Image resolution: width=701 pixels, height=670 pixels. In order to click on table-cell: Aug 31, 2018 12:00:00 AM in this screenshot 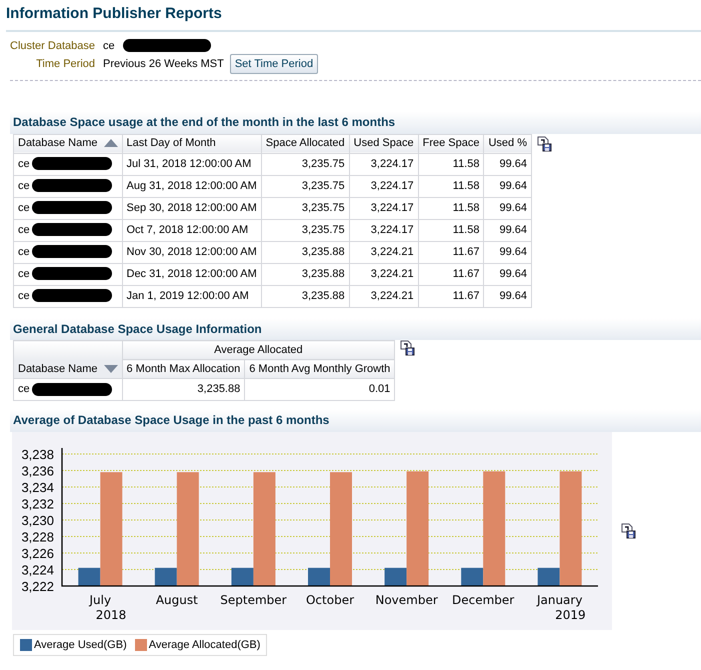, I will do `click(192, 186)`.